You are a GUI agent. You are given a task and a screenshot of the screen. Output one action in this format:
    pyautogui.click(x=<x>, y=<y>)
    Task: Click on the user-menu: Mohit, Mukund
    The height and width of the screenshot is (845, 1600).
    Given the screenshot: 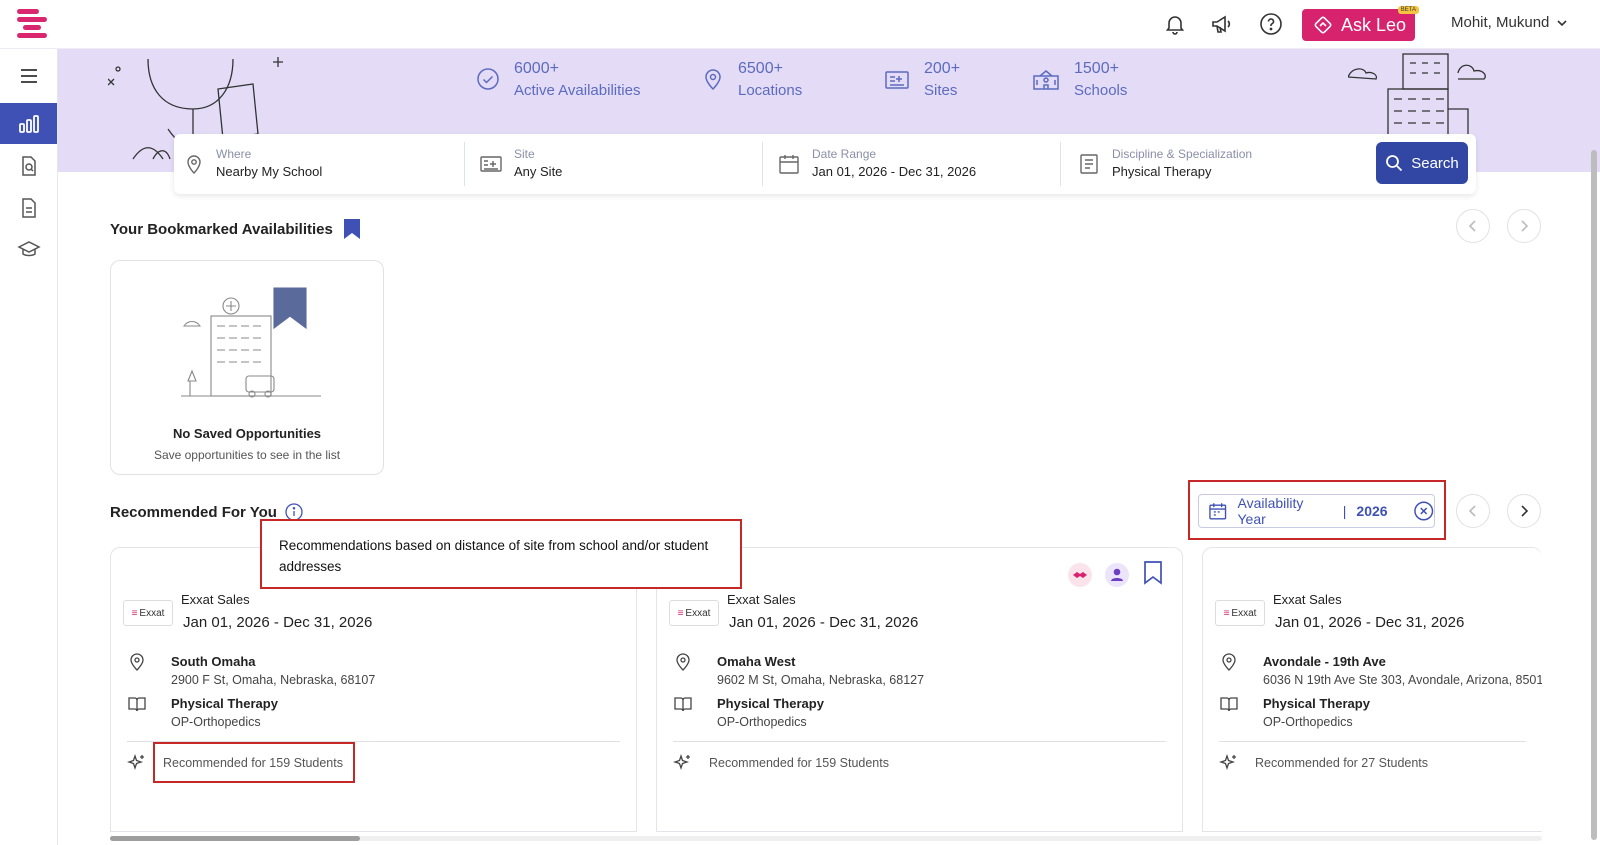 What is the action you would take?
    pyautogui.click(x=1510, y=22)
    